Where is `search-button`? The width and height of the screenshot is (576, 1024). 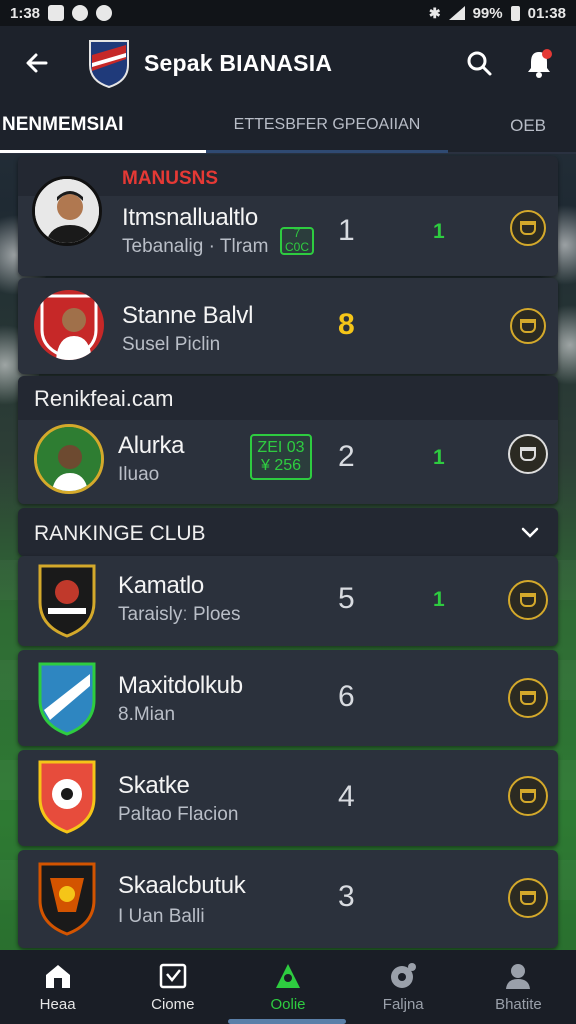 search-button is located at coordinates (479, 63).